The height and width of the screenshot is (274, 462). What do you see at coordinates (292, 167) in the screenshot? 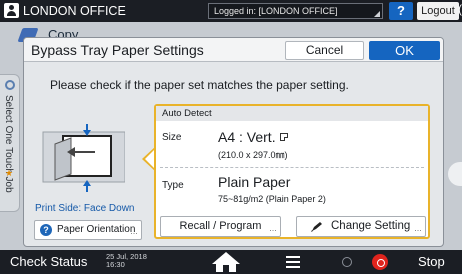
I see `divider` at bounding box center [292, 167].